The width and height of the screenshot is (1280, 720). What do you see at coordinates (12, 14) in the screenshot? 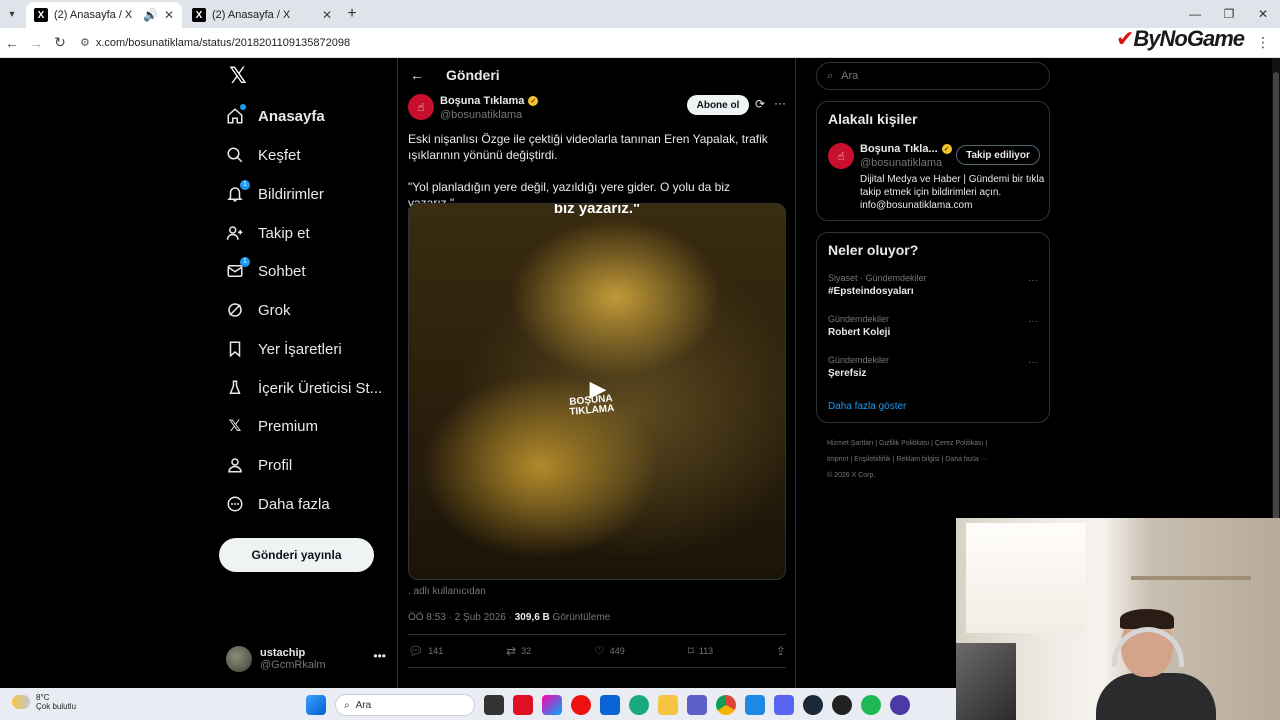
I see `tab-search-icon: ▾` at bounding box center [12, 14].